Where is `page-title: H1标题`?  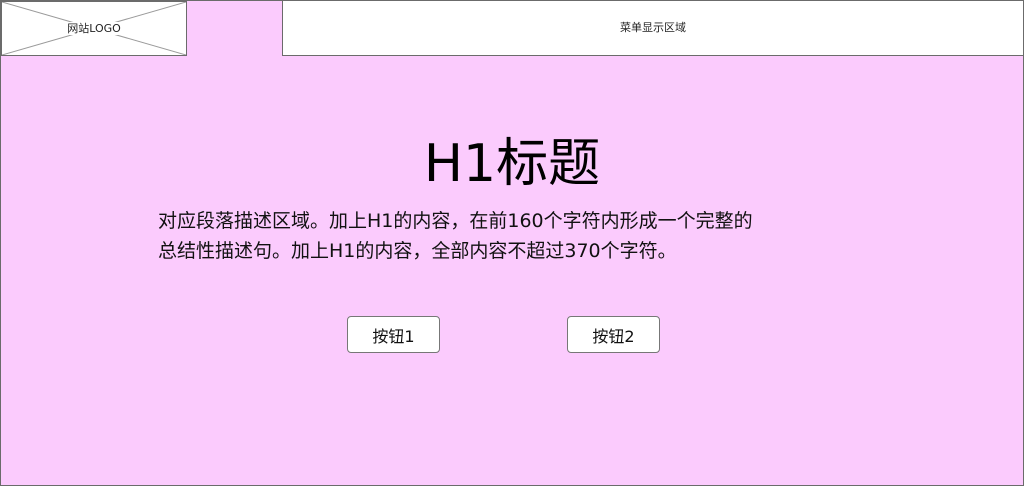
page-title: H1标题 is located at coordinates (512, 164).